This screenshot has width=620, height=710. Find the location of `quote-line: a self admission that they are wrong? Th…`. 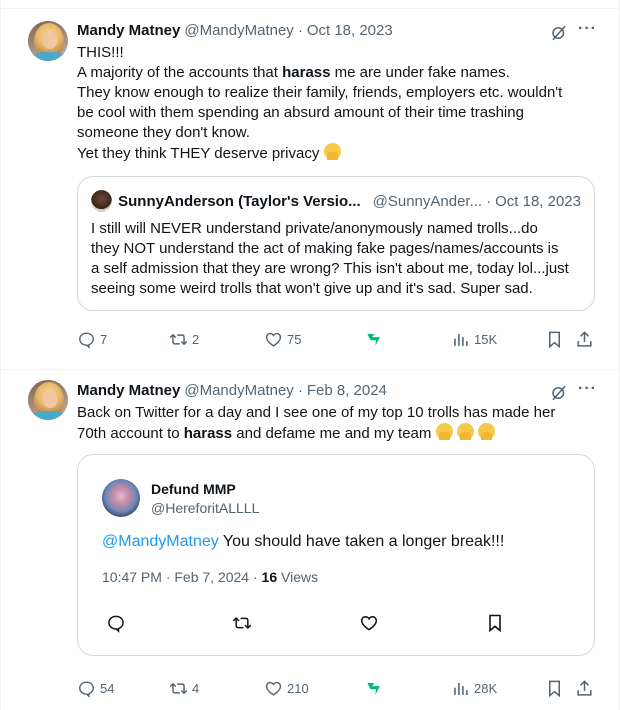

quote-line: a self admission that they are wrong? Th… is located at coordinates (330, 268).